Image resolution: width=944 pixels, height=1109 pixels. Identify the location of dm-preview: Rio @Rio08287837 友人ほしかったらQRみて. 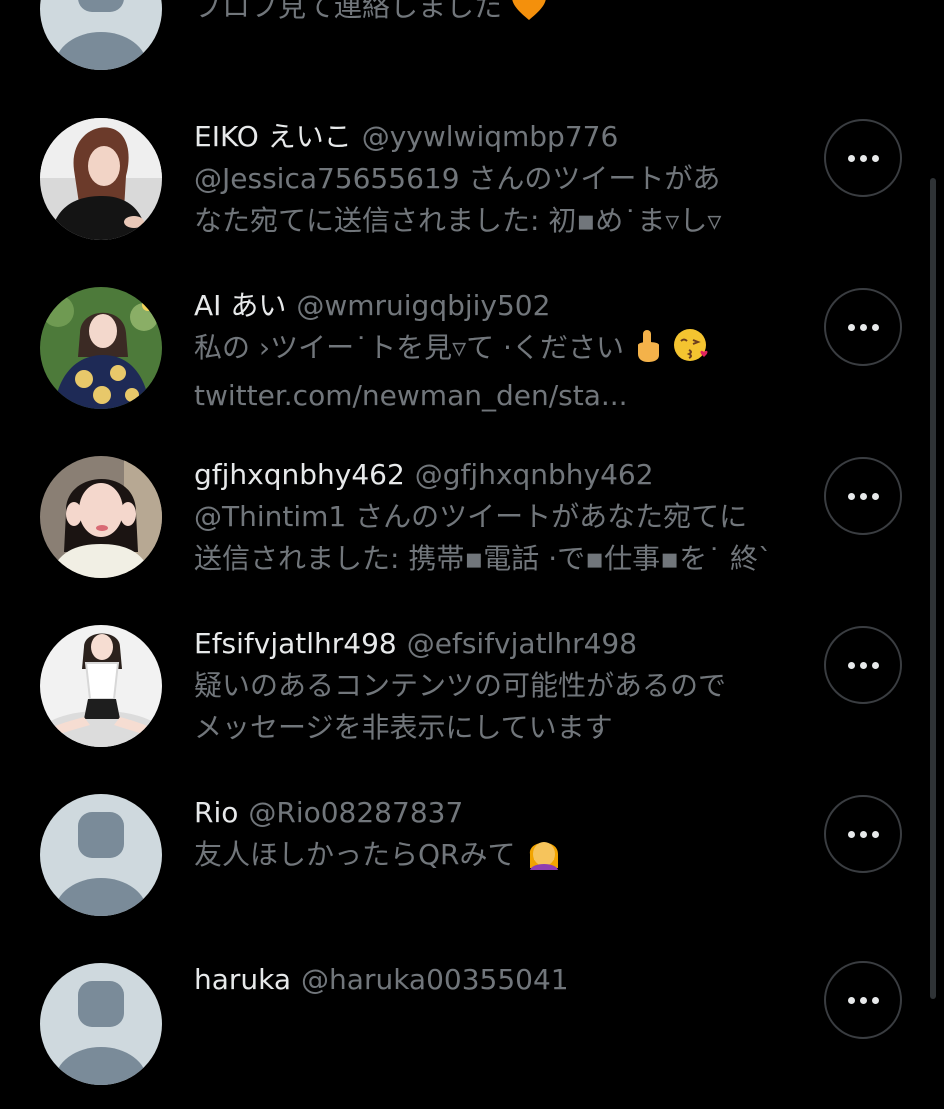
(494, 837).